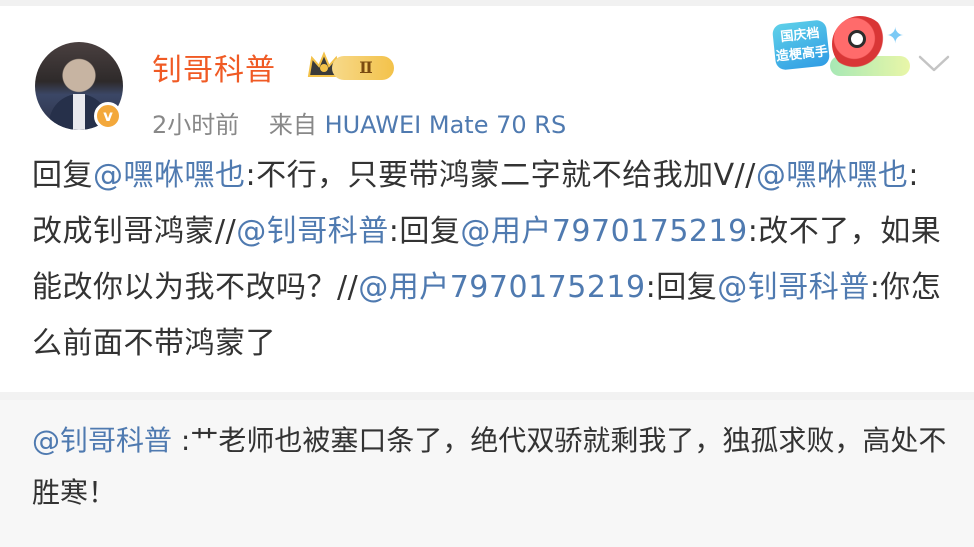  Describe the element at coordinates (292, 125) in the screenshot. I see `source-prefix: 来自` at that location.